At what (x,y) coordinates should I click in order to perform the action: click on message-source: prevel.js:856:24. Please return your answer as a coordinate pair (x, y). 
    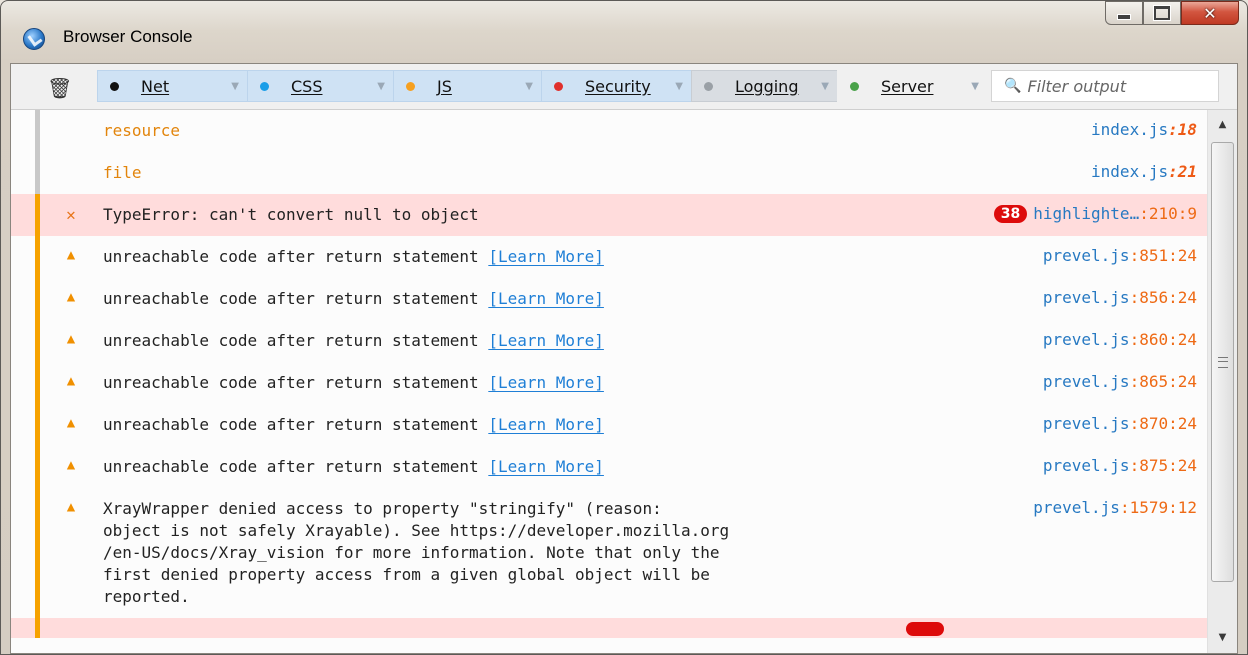
    Looking at the image, I should click on (1125, 292).